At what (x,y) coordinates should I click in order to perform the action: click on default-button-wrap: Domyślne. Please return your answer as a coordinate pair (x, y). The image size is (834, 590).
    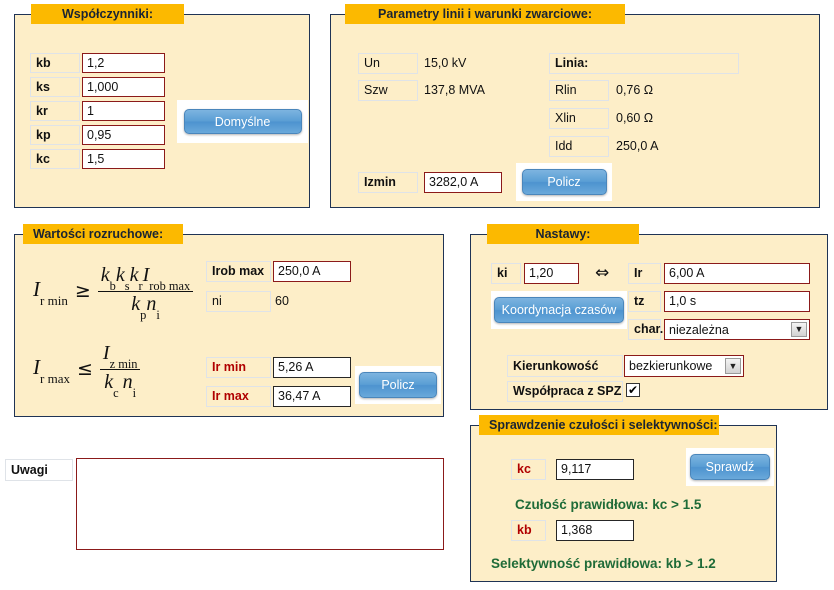
    Looking at the image, I should click on (242, 121).